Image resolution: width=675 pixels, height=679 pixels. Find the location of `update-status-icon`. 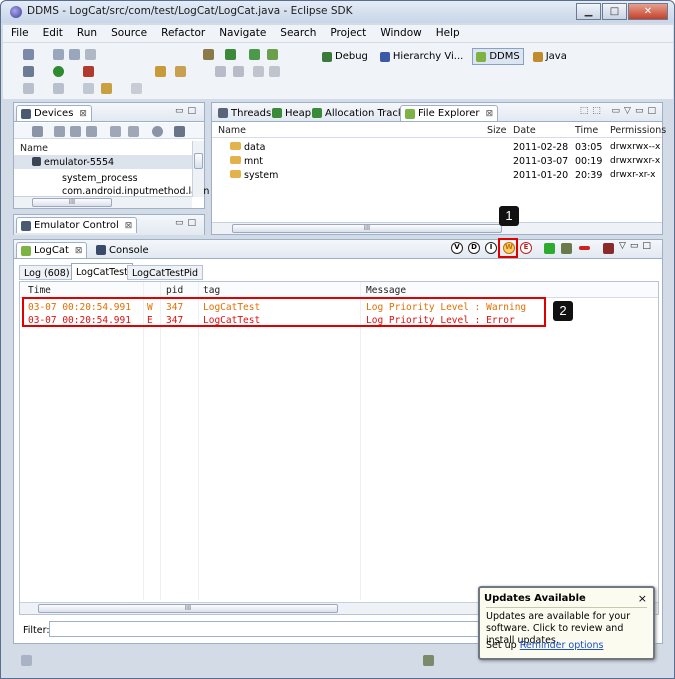

update-status-icon is located at coordinates (428, 660).